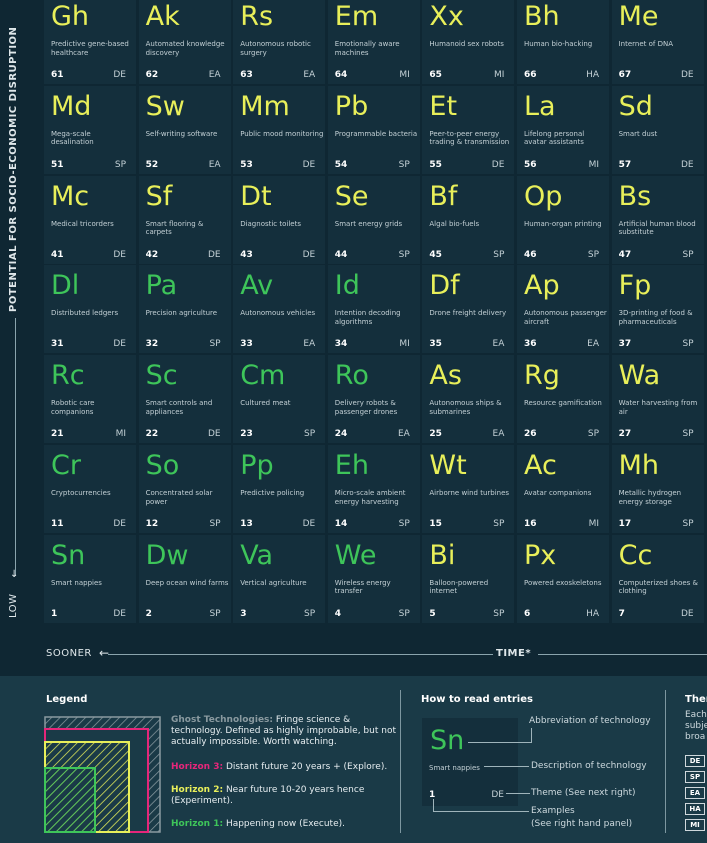  I want to click on tile-description: Powered exoskeletons, so click(563, 582).